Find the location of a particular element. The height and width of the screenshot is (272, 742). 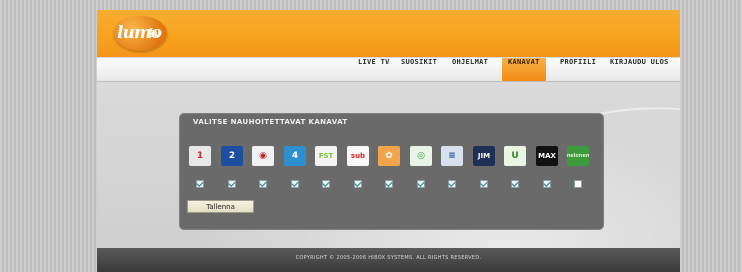

tv1-logo-icon: 1 is located at coordinates (200, 156).